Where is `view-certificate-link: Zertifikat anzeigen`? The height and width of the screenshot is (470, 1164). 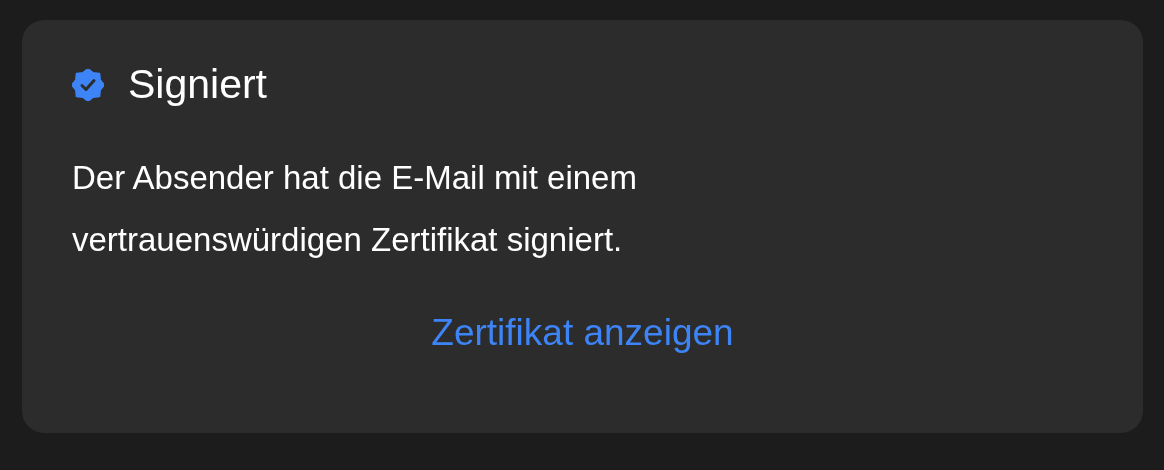
view-certificate-link: Zertifikat anzeigen is located at coordinates (582, 333).